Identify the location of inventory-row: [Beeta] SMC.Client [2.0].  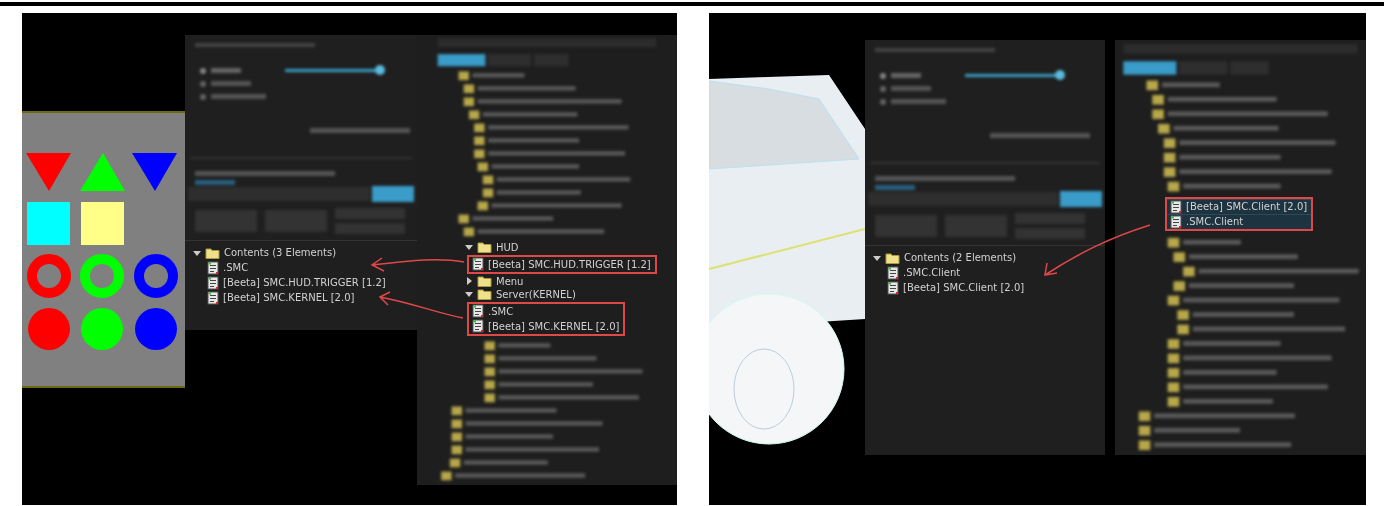
(1239, 207).